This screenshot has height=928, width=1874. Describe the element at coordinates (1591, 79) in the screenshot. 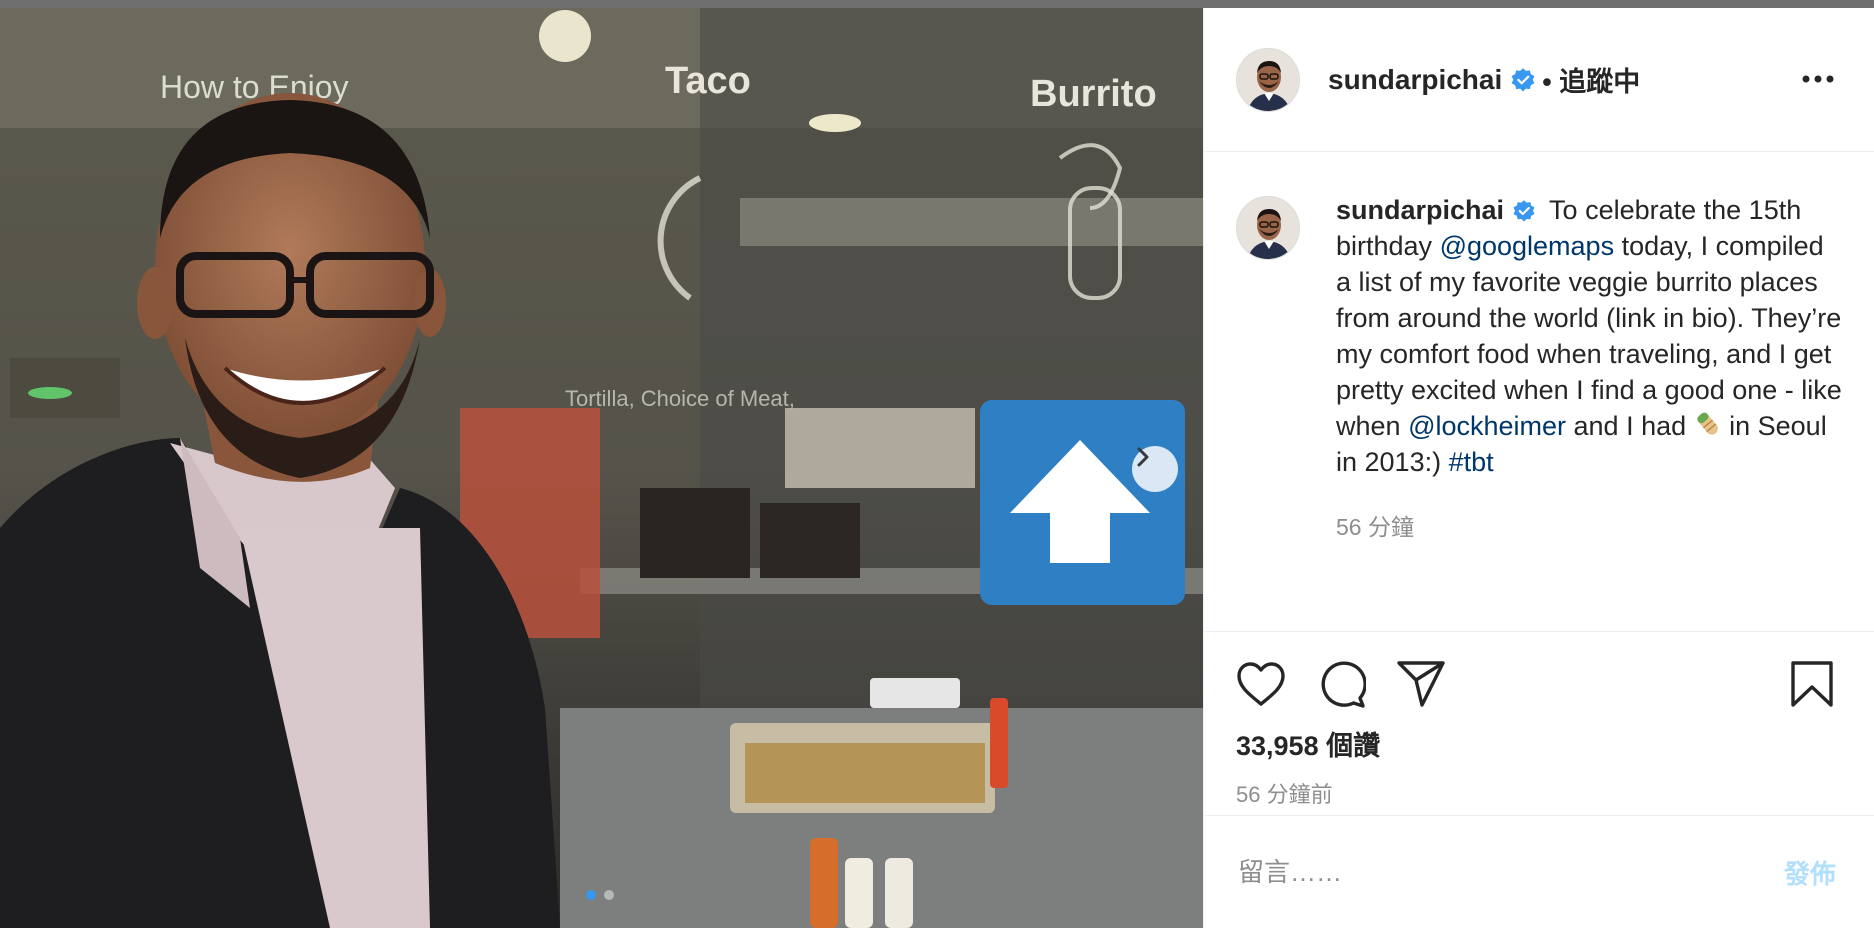

I see `following-status: • 追蹤中` at that location.